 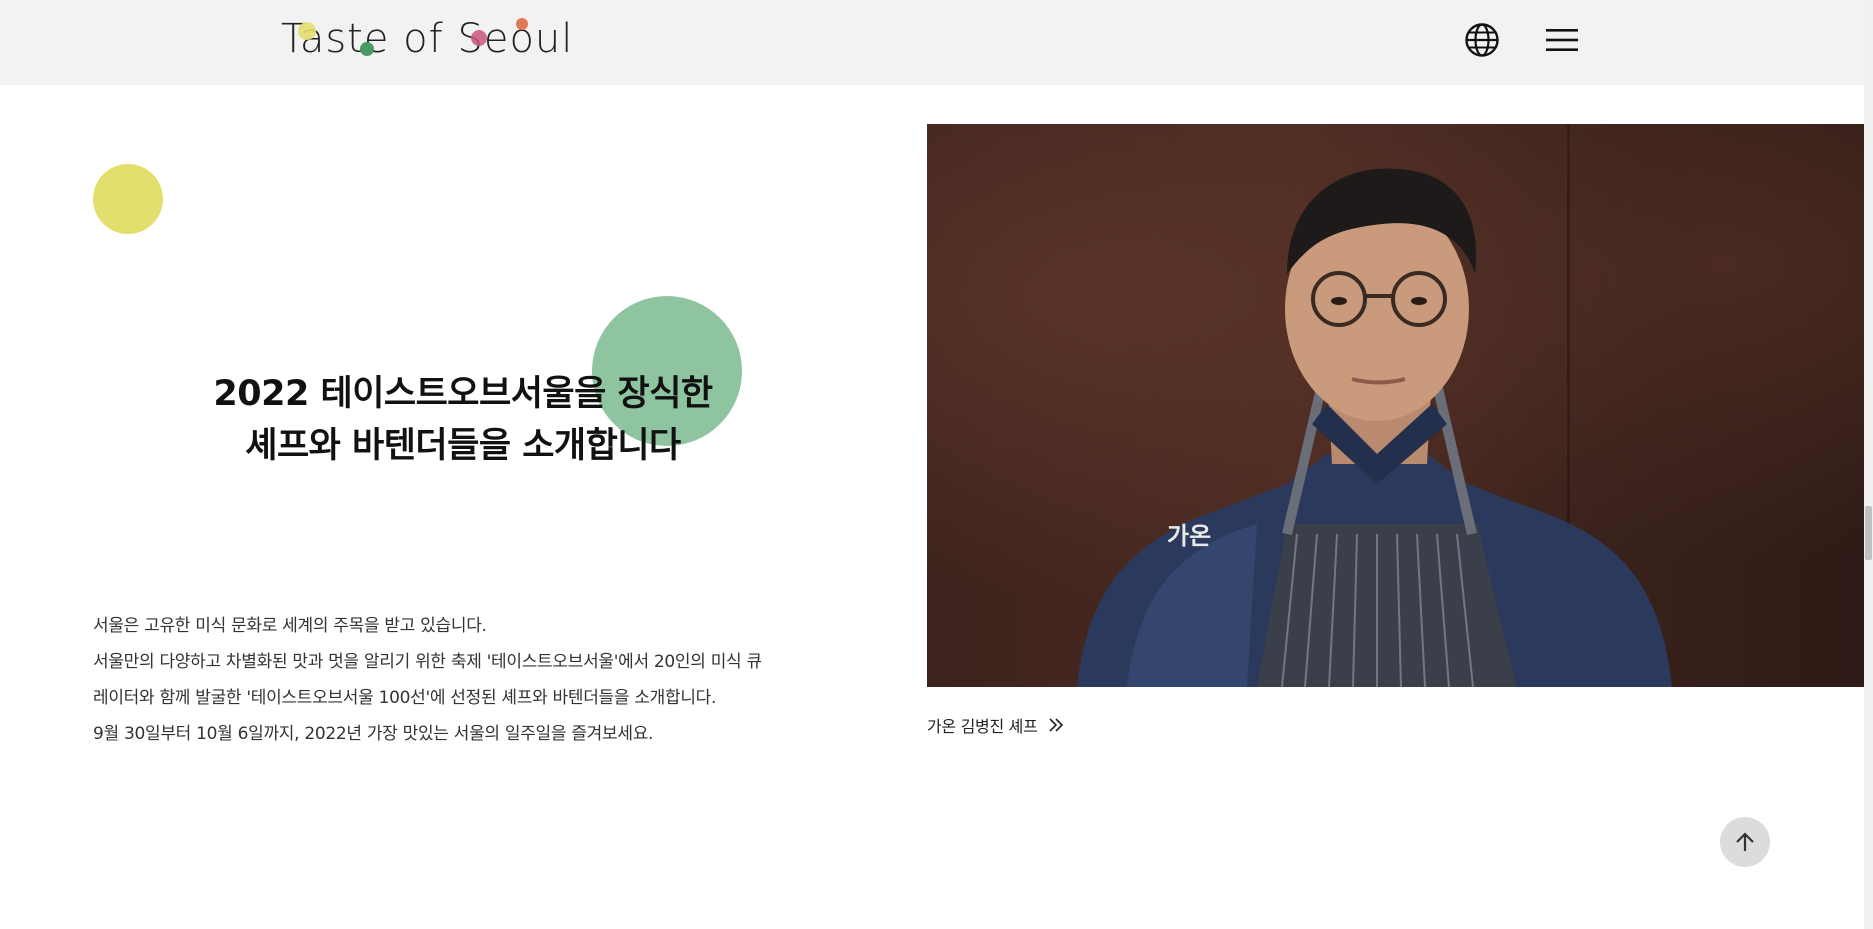 What do you see at coordinates (128, 199) in the screenshot?
I see `decorative-yellow-circle` at bounding box center [128, 199].